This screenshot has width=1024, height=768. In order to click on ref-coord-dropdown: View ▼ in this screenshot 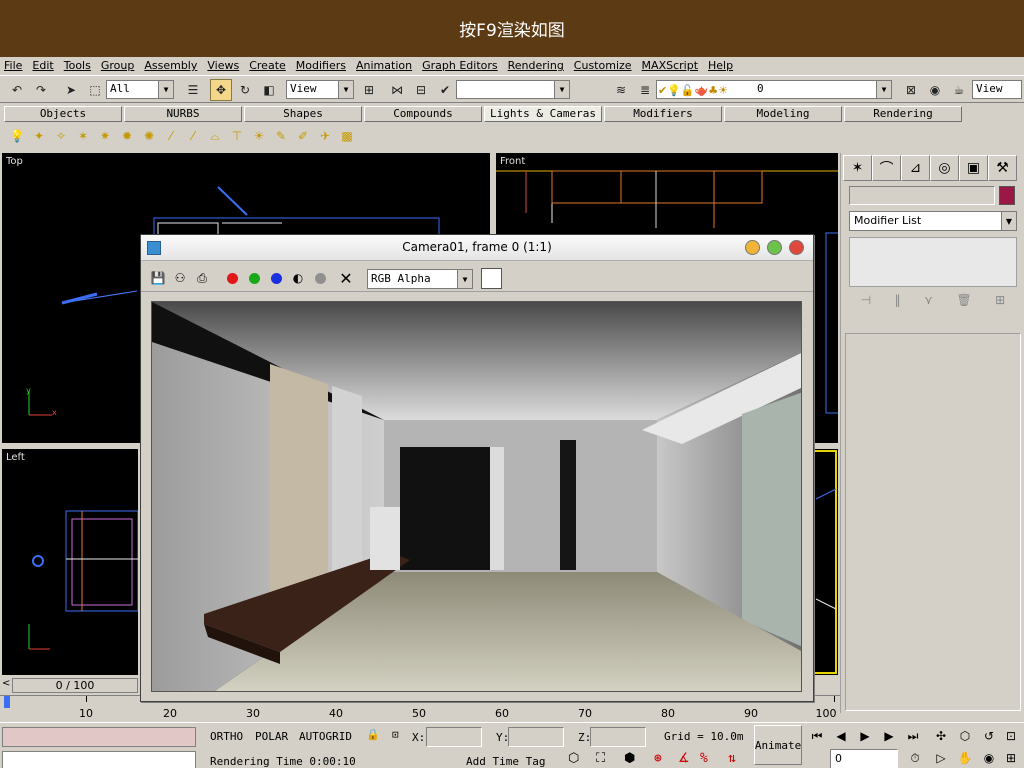, I will do `click(320, 89)`.